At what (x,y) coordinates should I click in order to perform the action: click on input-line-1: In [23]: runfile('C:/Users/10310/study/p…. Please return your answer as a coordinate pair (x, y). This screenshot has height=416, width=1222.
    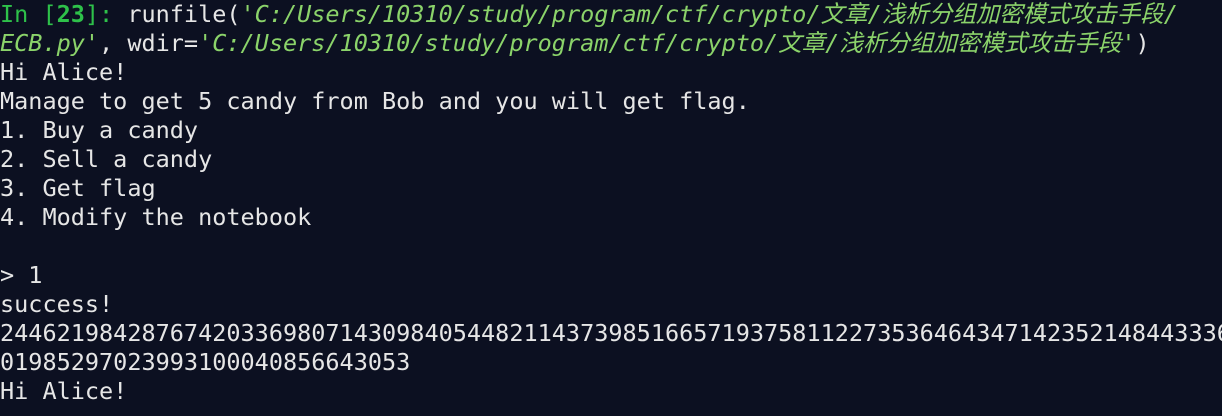
    Looking at the image, I should click on (611, 14).